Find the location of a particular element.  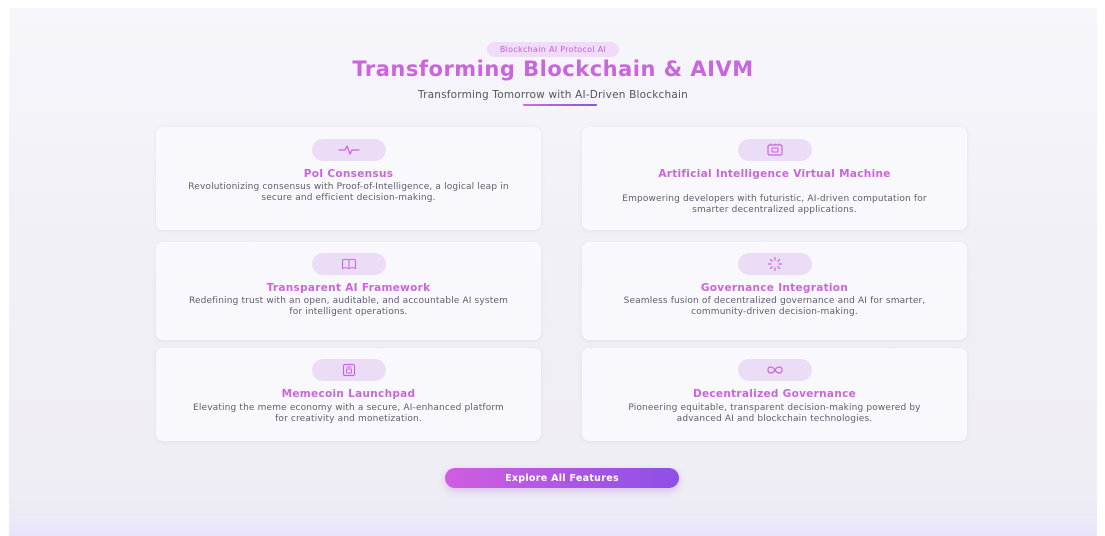

chip-icon is located at coordinates (774, 150).